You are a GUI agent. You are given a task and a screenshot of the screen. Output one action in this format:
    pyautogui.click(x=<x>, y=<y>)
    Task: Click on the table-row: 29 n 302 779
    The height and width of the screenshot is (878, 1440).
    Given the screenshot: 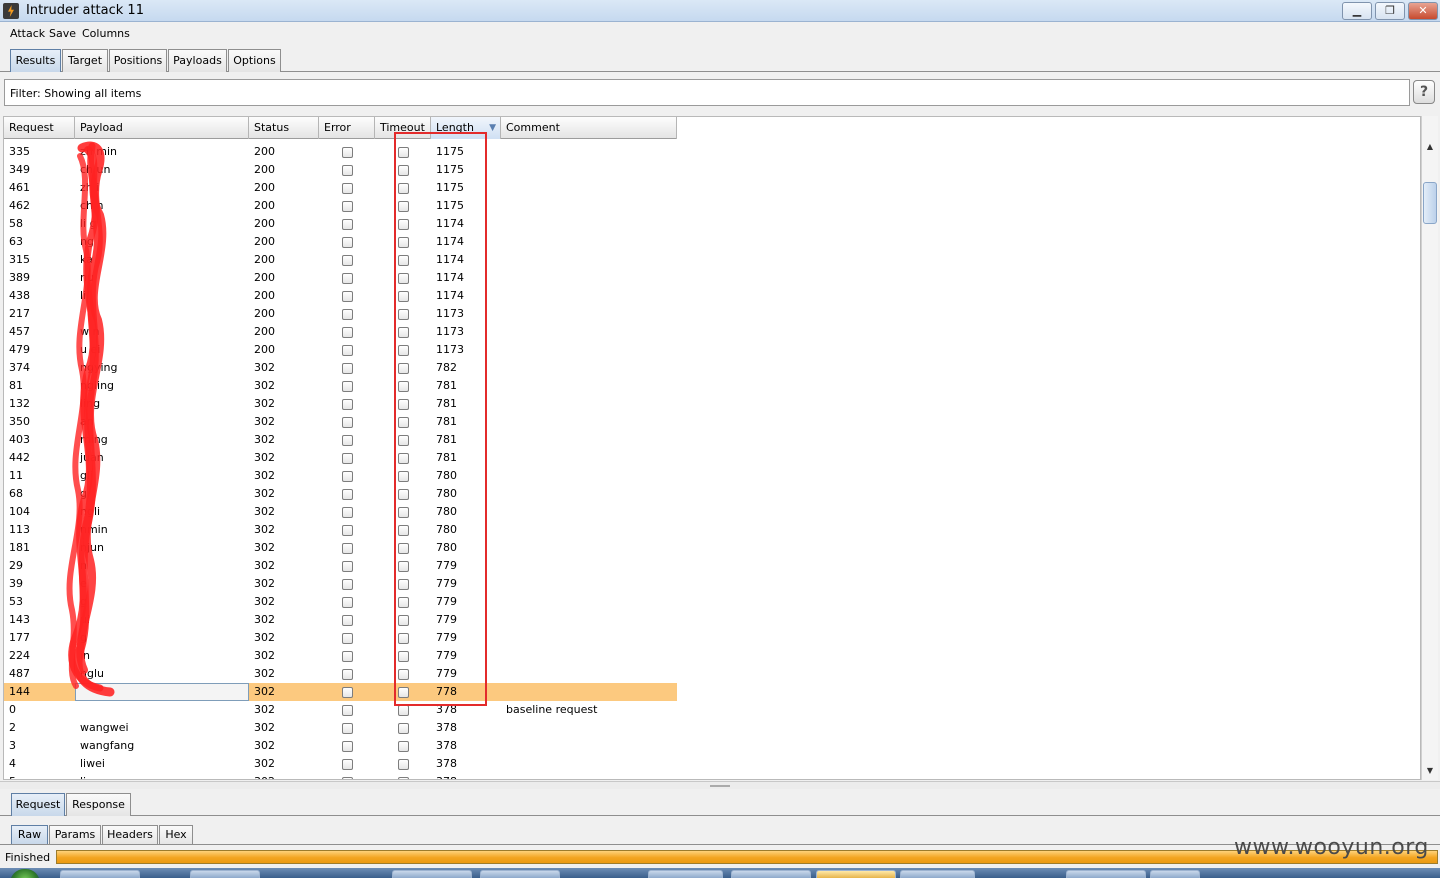 What is the action you would take?
    pyautogui.click(x=340, y=566)
    